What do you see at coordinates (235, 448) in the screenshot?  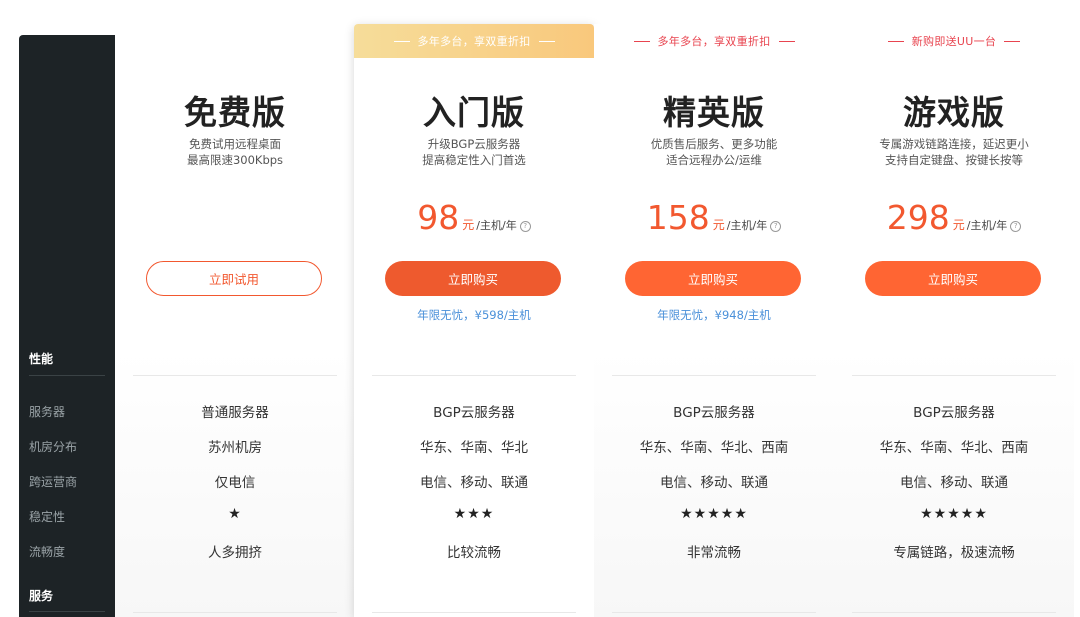 I see `feature-datacenter: 苏州机房` at bounding box center [235, 448].